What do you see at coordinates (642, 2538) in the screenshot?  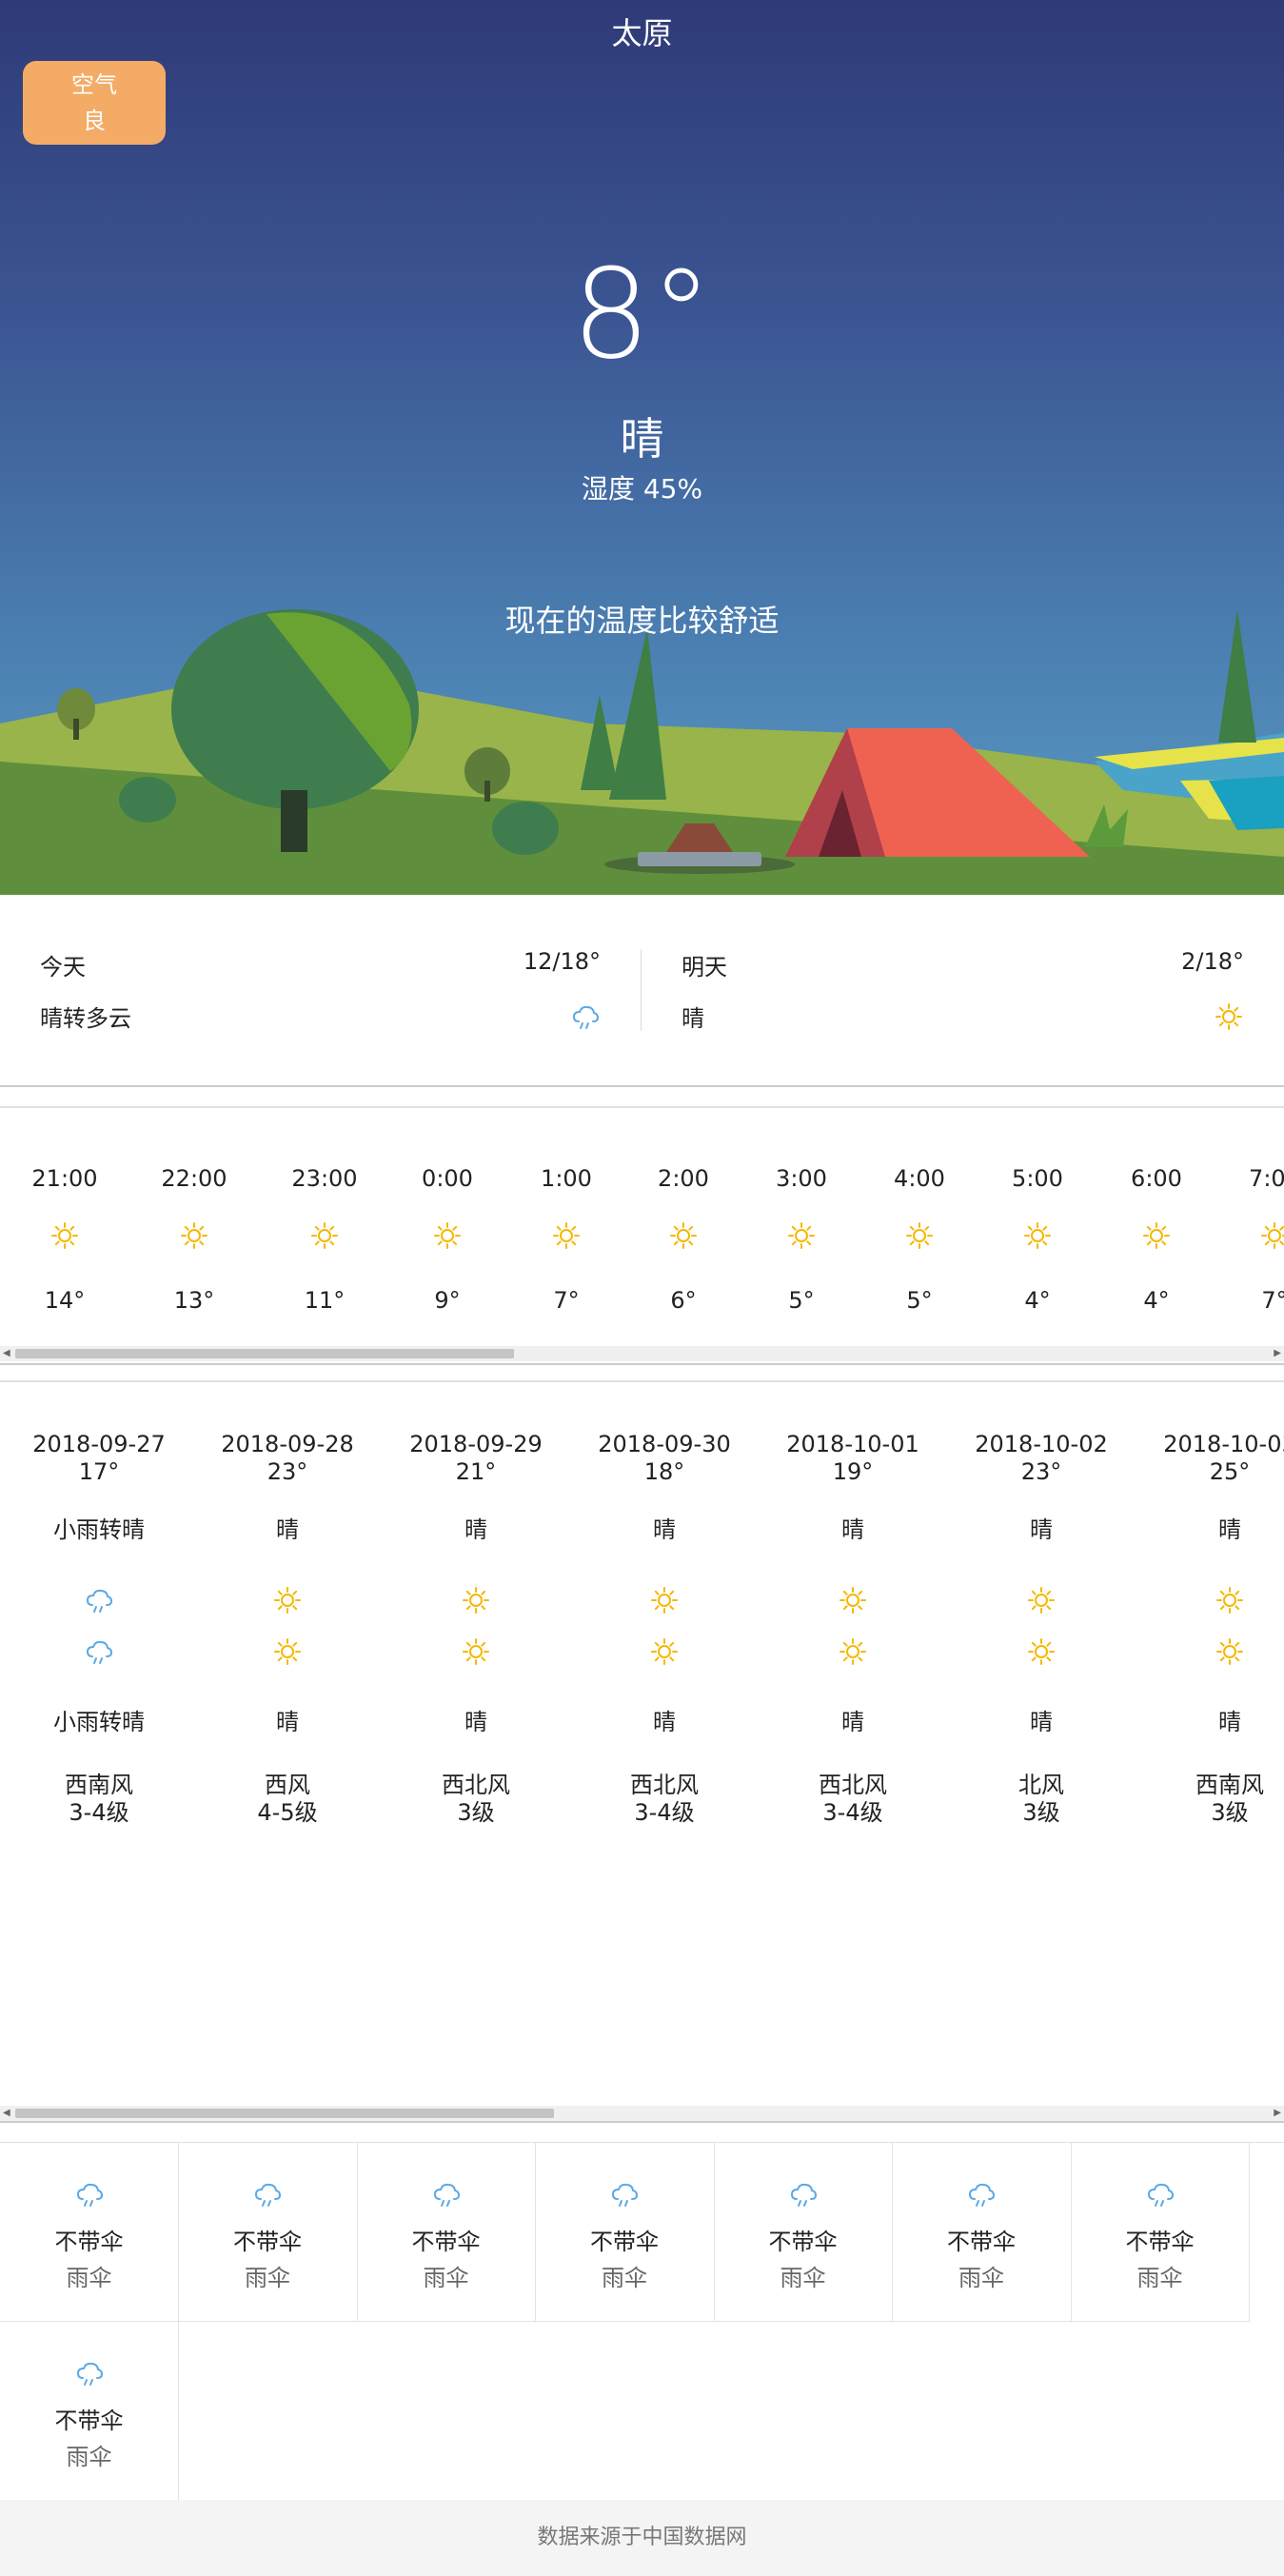 I see `data-source-footer: 数据来源于中国数据网` at bounding box center [642, 2538].